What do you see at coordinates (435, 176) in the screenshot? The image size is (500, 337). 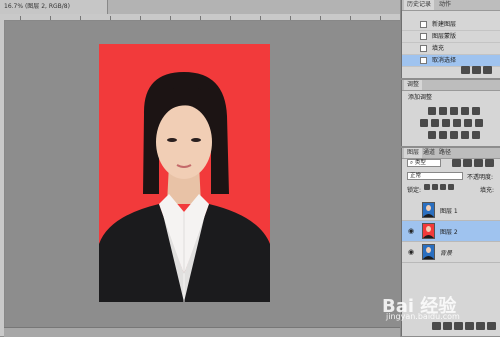 I see `blend-mode-select: 正常` at bounding box center [435, 176].